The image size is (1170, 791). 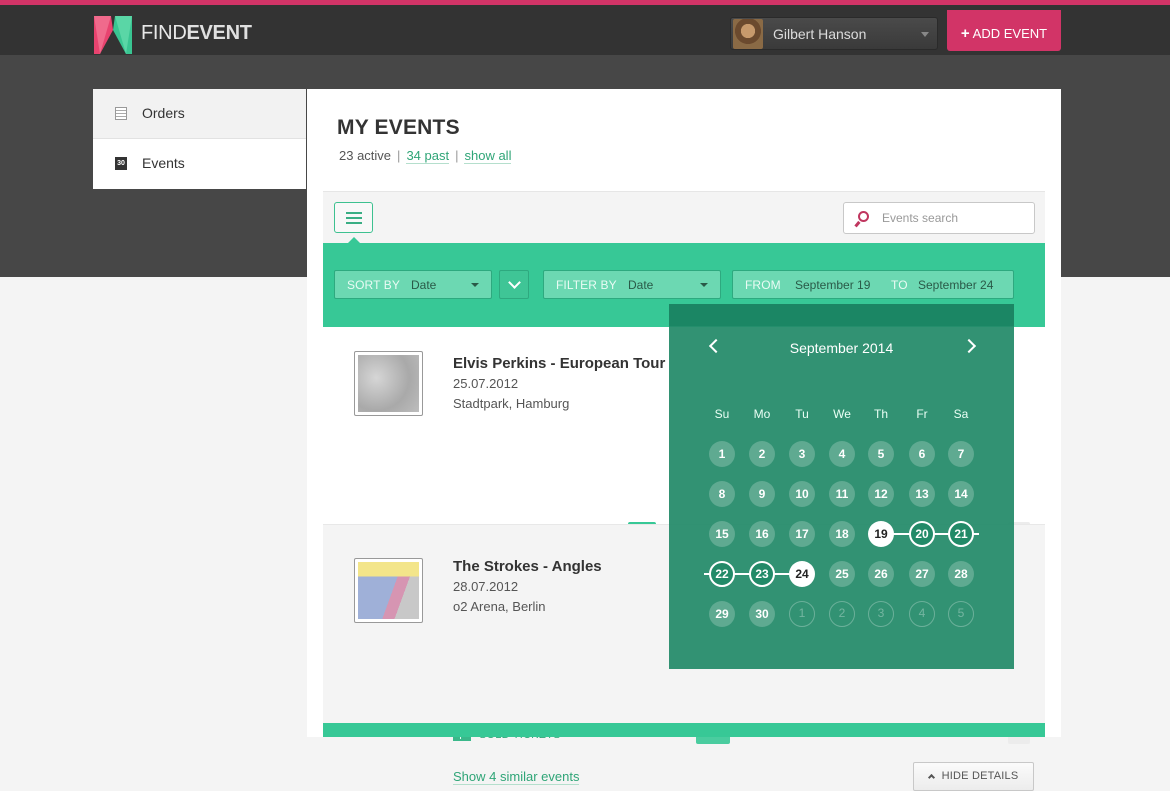 I want to click on calendar-day: 17, so click(x=802, y=534).